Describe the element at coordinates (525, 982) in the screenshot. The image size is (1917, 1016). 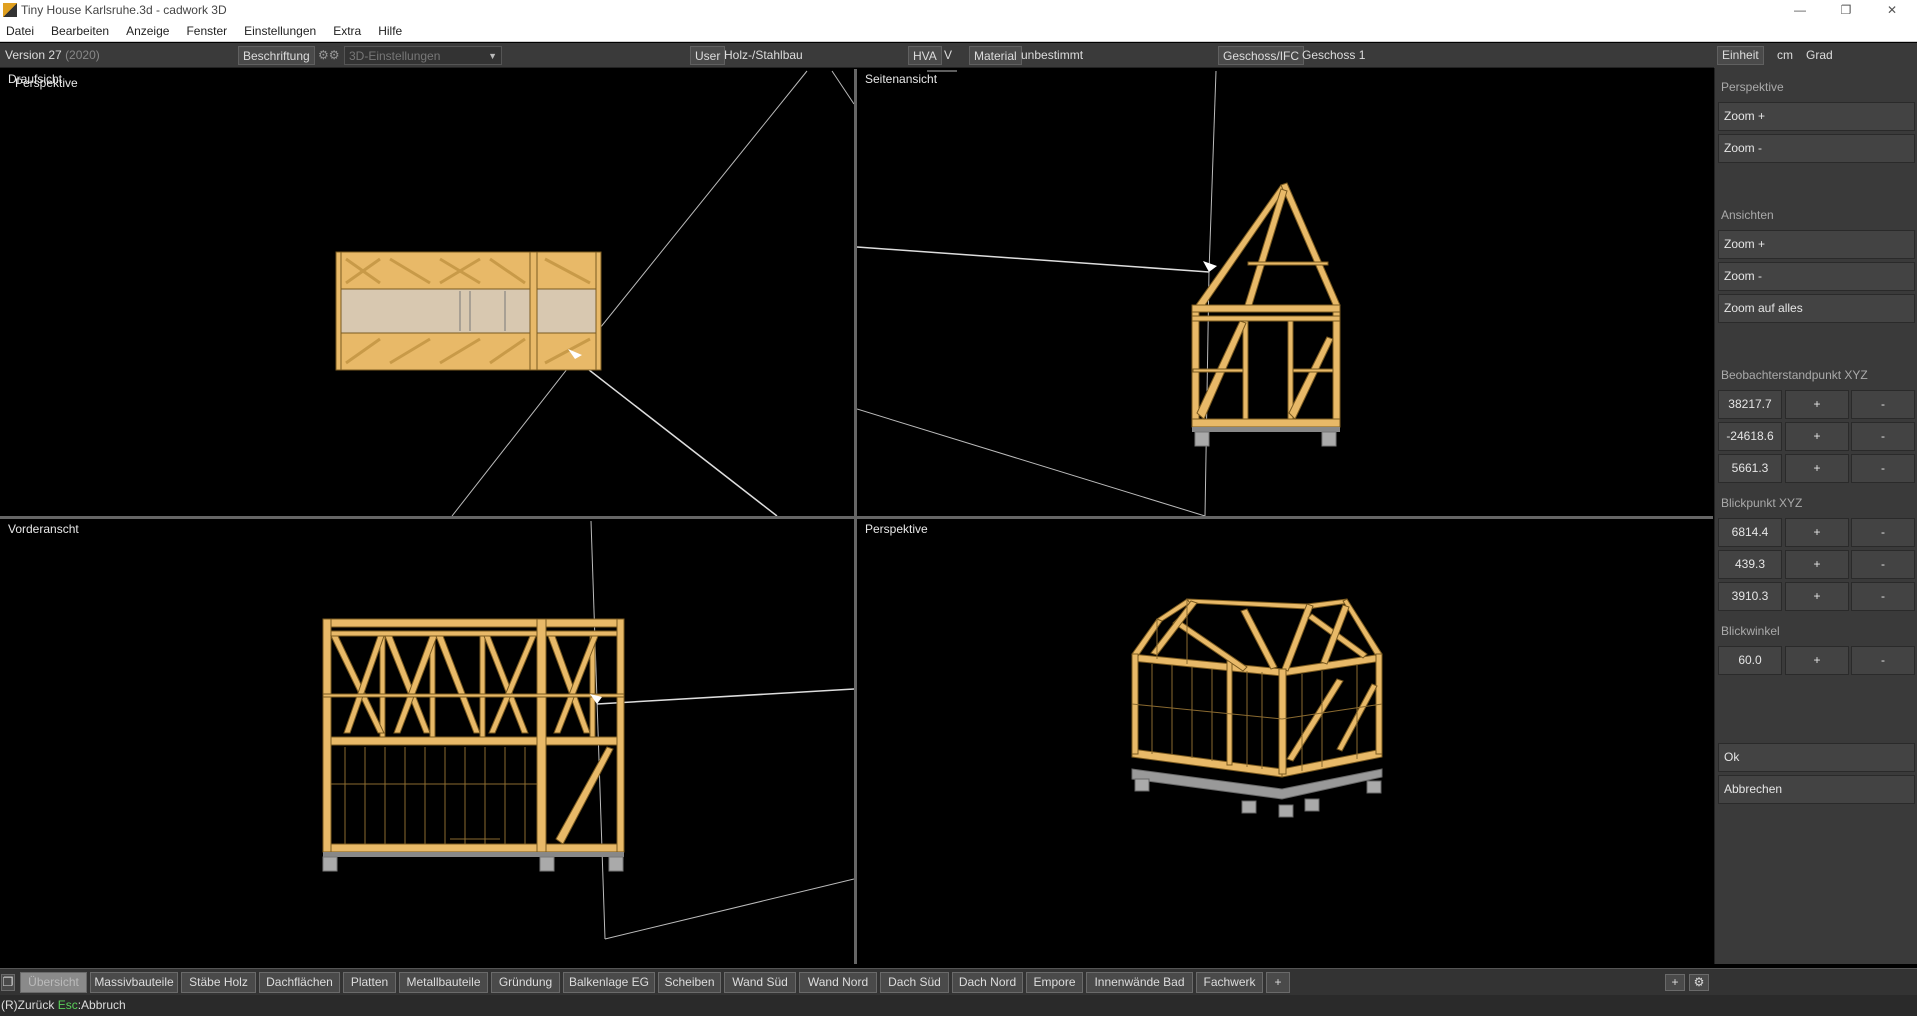
I see `tab-gruendung: Gründung` at that location.